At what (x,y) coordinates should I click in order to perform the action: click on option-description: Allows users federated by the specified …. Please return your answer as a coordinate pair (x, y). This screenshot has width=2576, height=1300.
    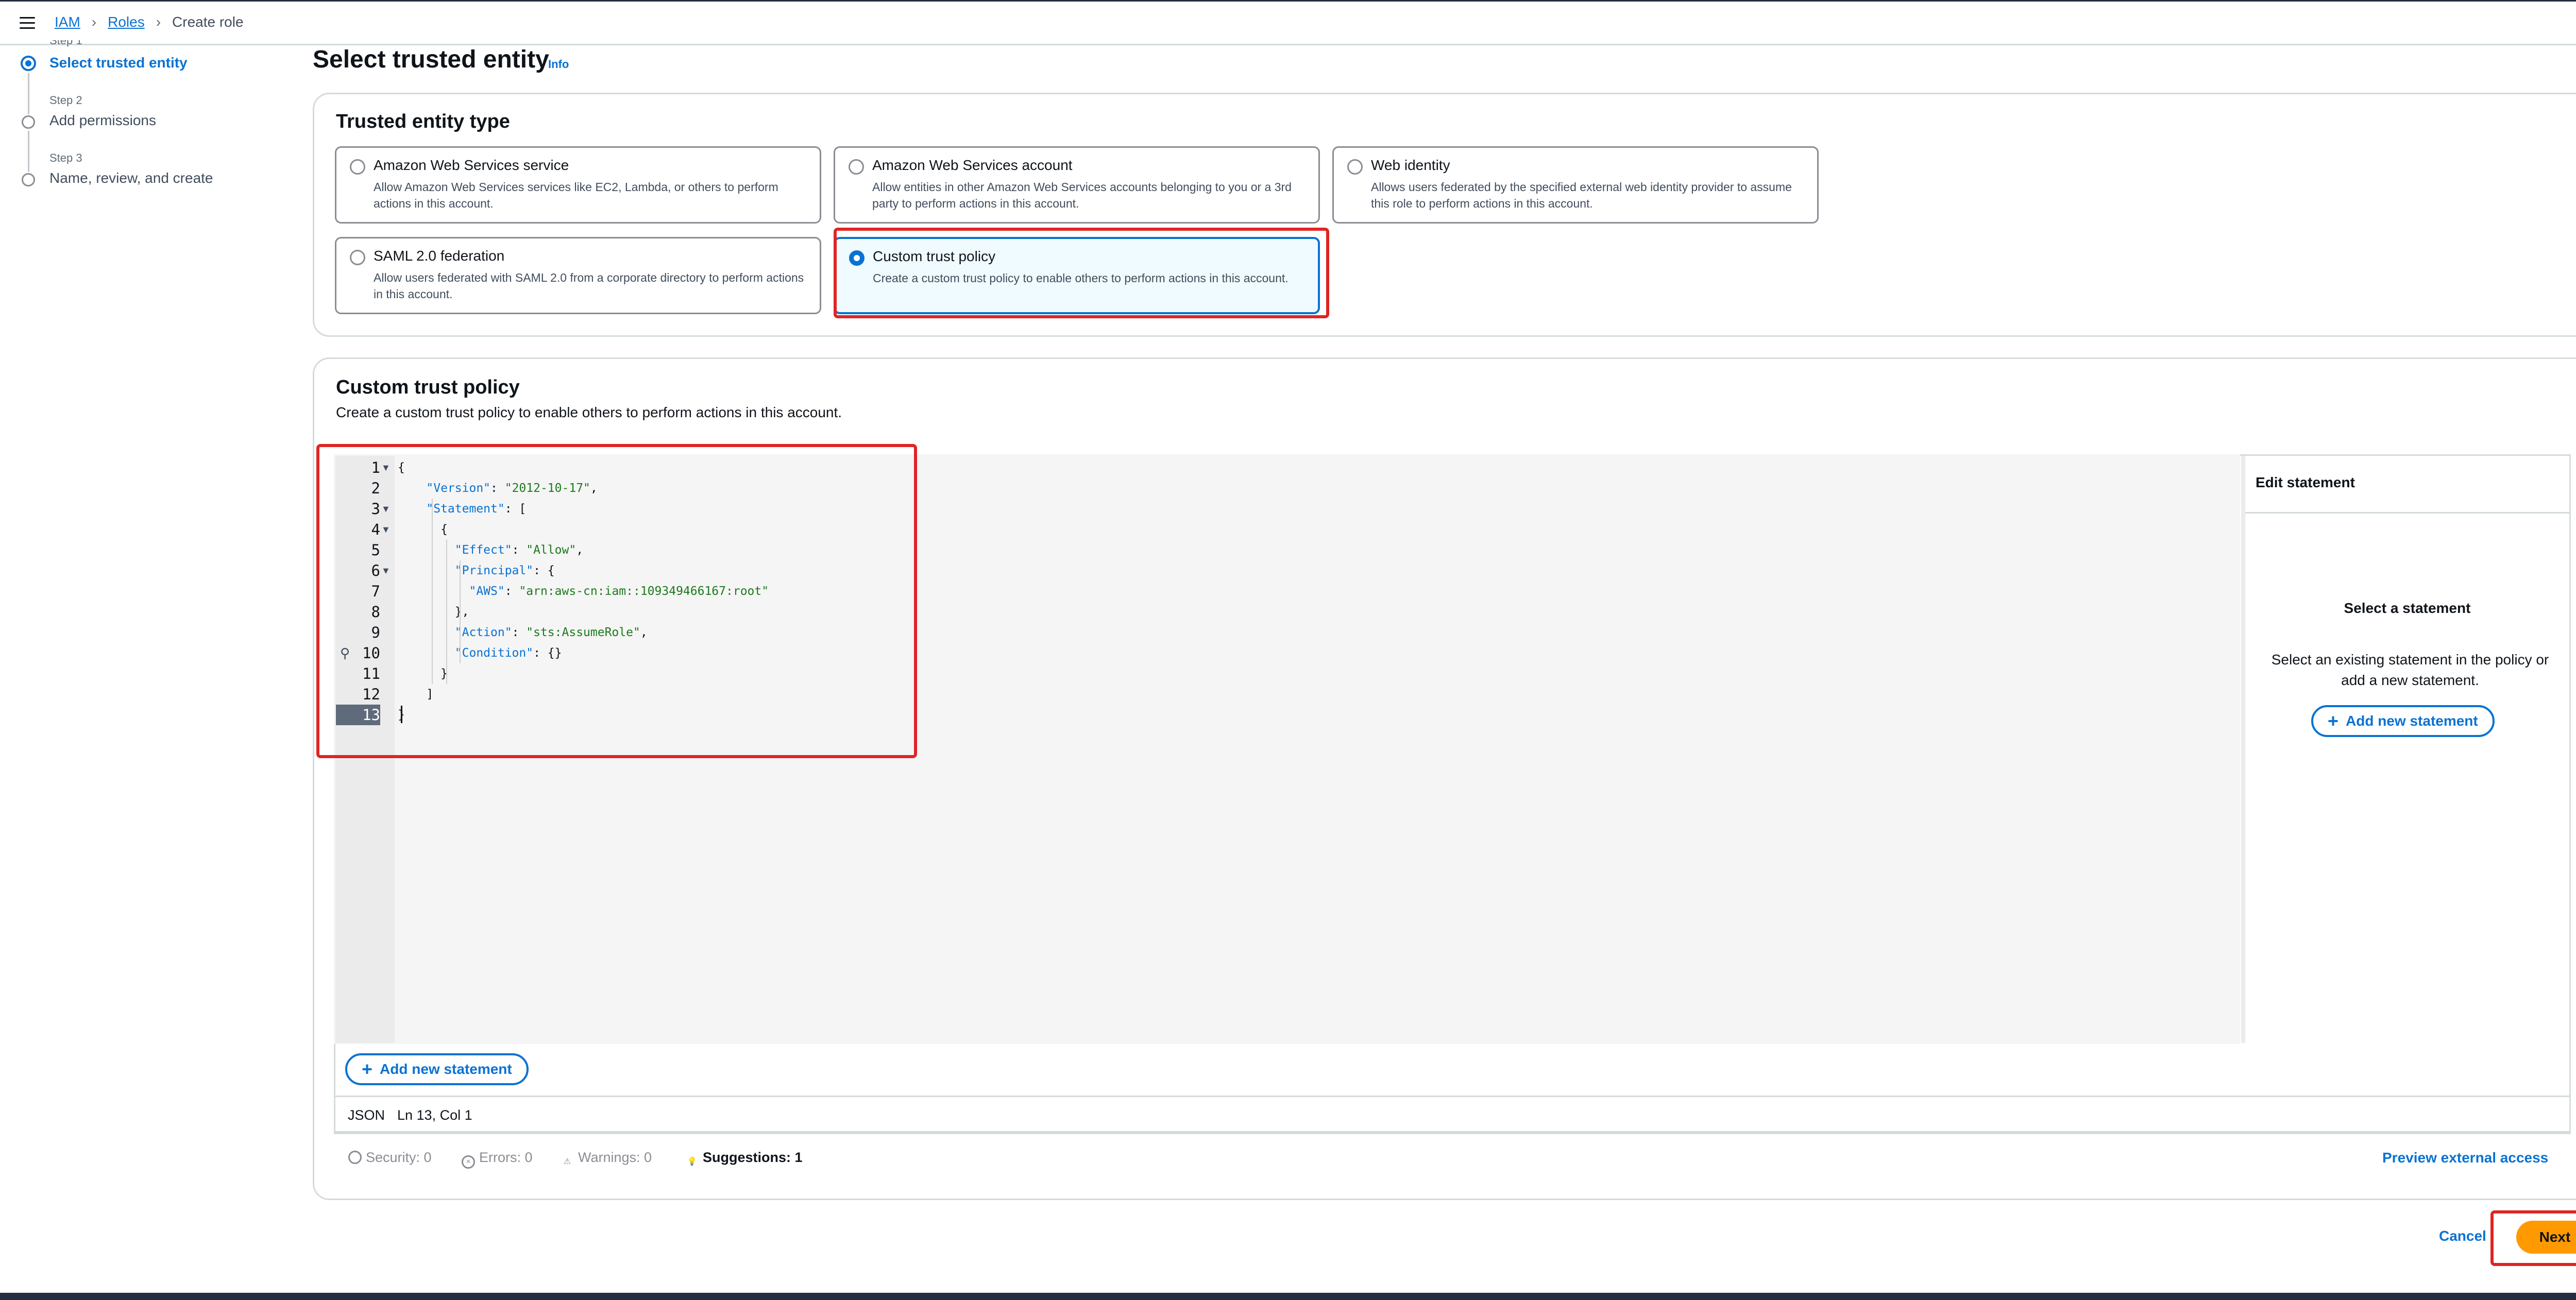
    Looking at the image, I should click on (1581, 195).